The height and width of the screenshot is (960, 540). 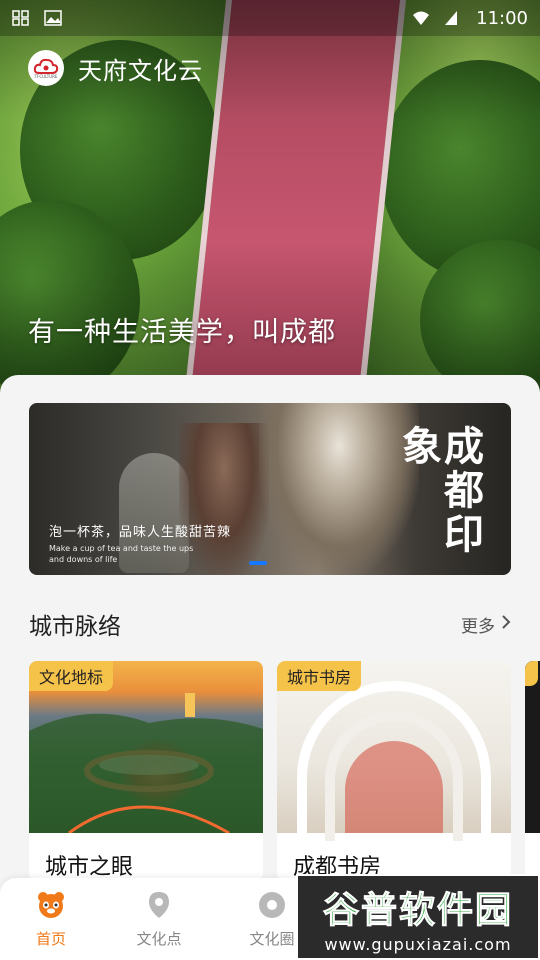 I want to click on watermark-logo: 谷普软件园 www.gupuxiazai.com, so click(x=418, y=917).